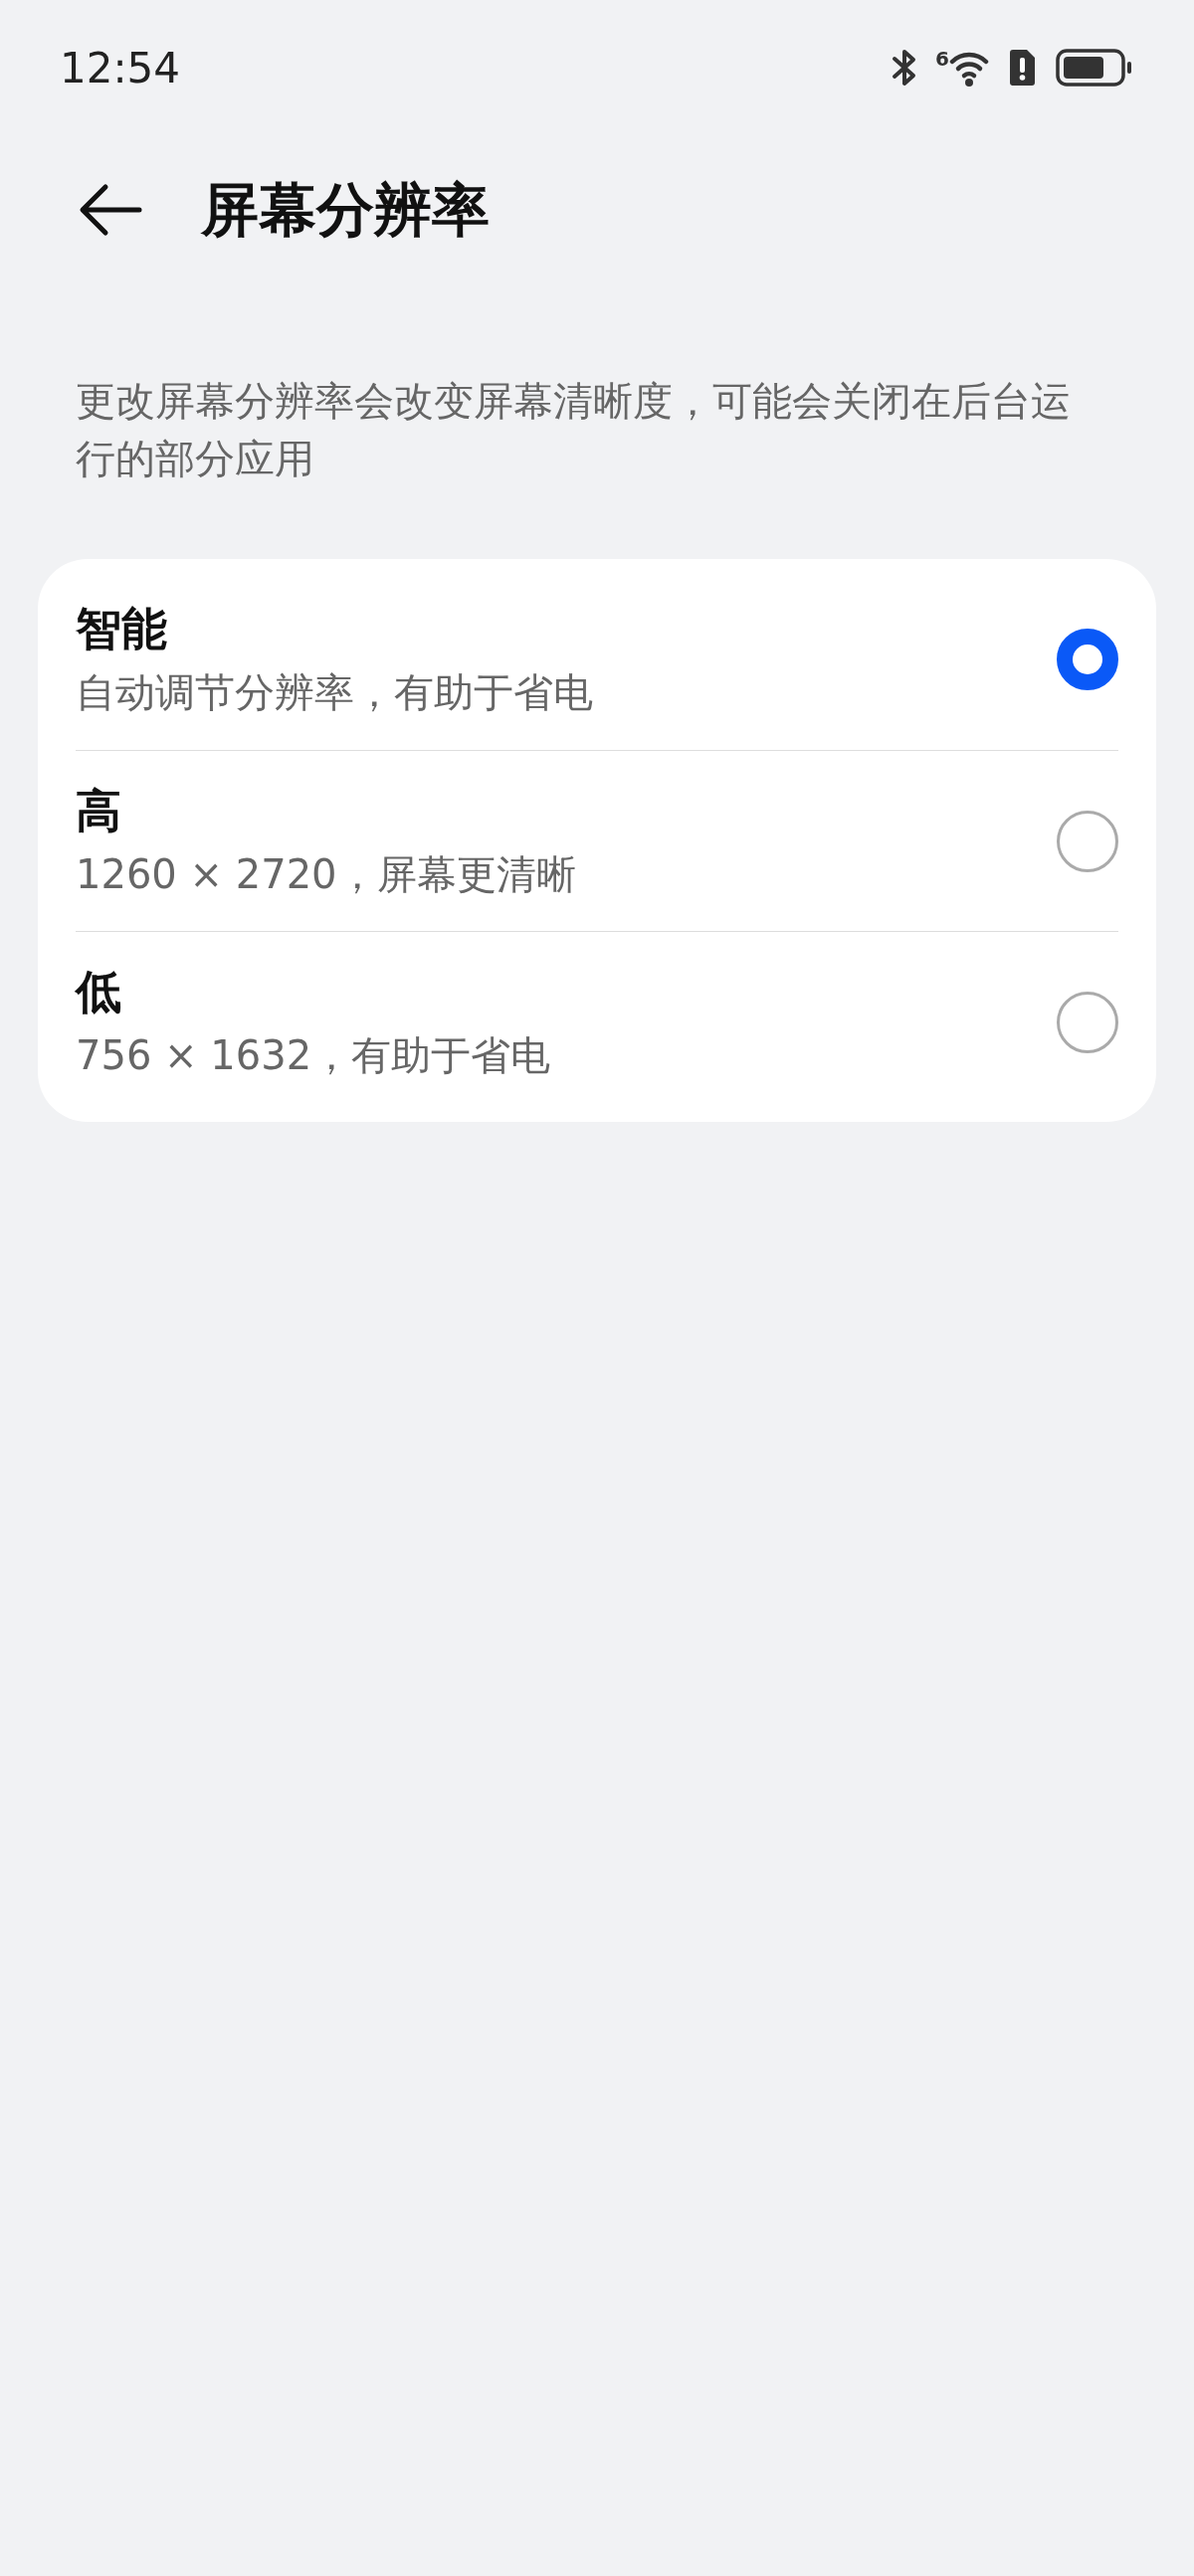 Image resolution: width=1194 pixels, height=2576 pixels. What do you see at coordinates (122, 629) in the screenshot?
I see `option-title: 智能` at bounding box center [122, 629].